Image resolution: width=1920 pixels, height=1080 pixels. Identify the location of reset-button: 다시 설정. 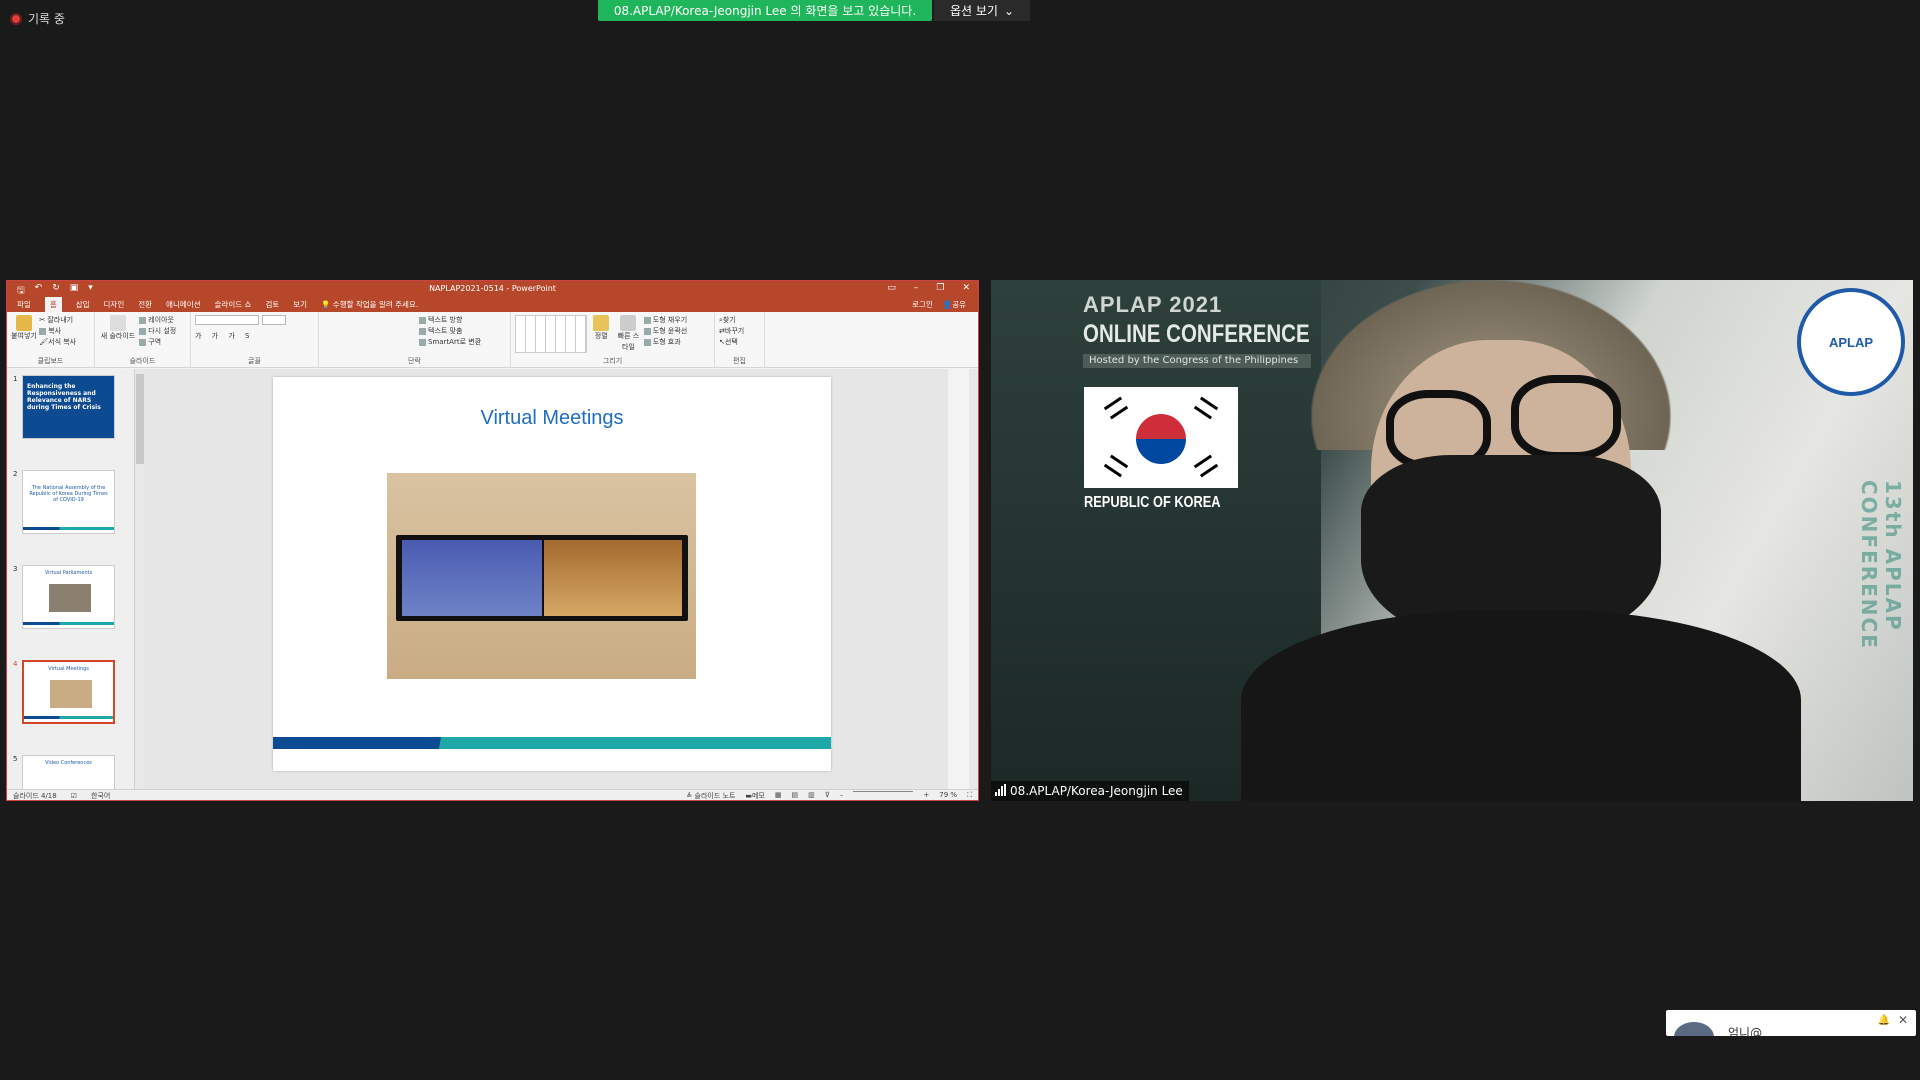
(157, 331).